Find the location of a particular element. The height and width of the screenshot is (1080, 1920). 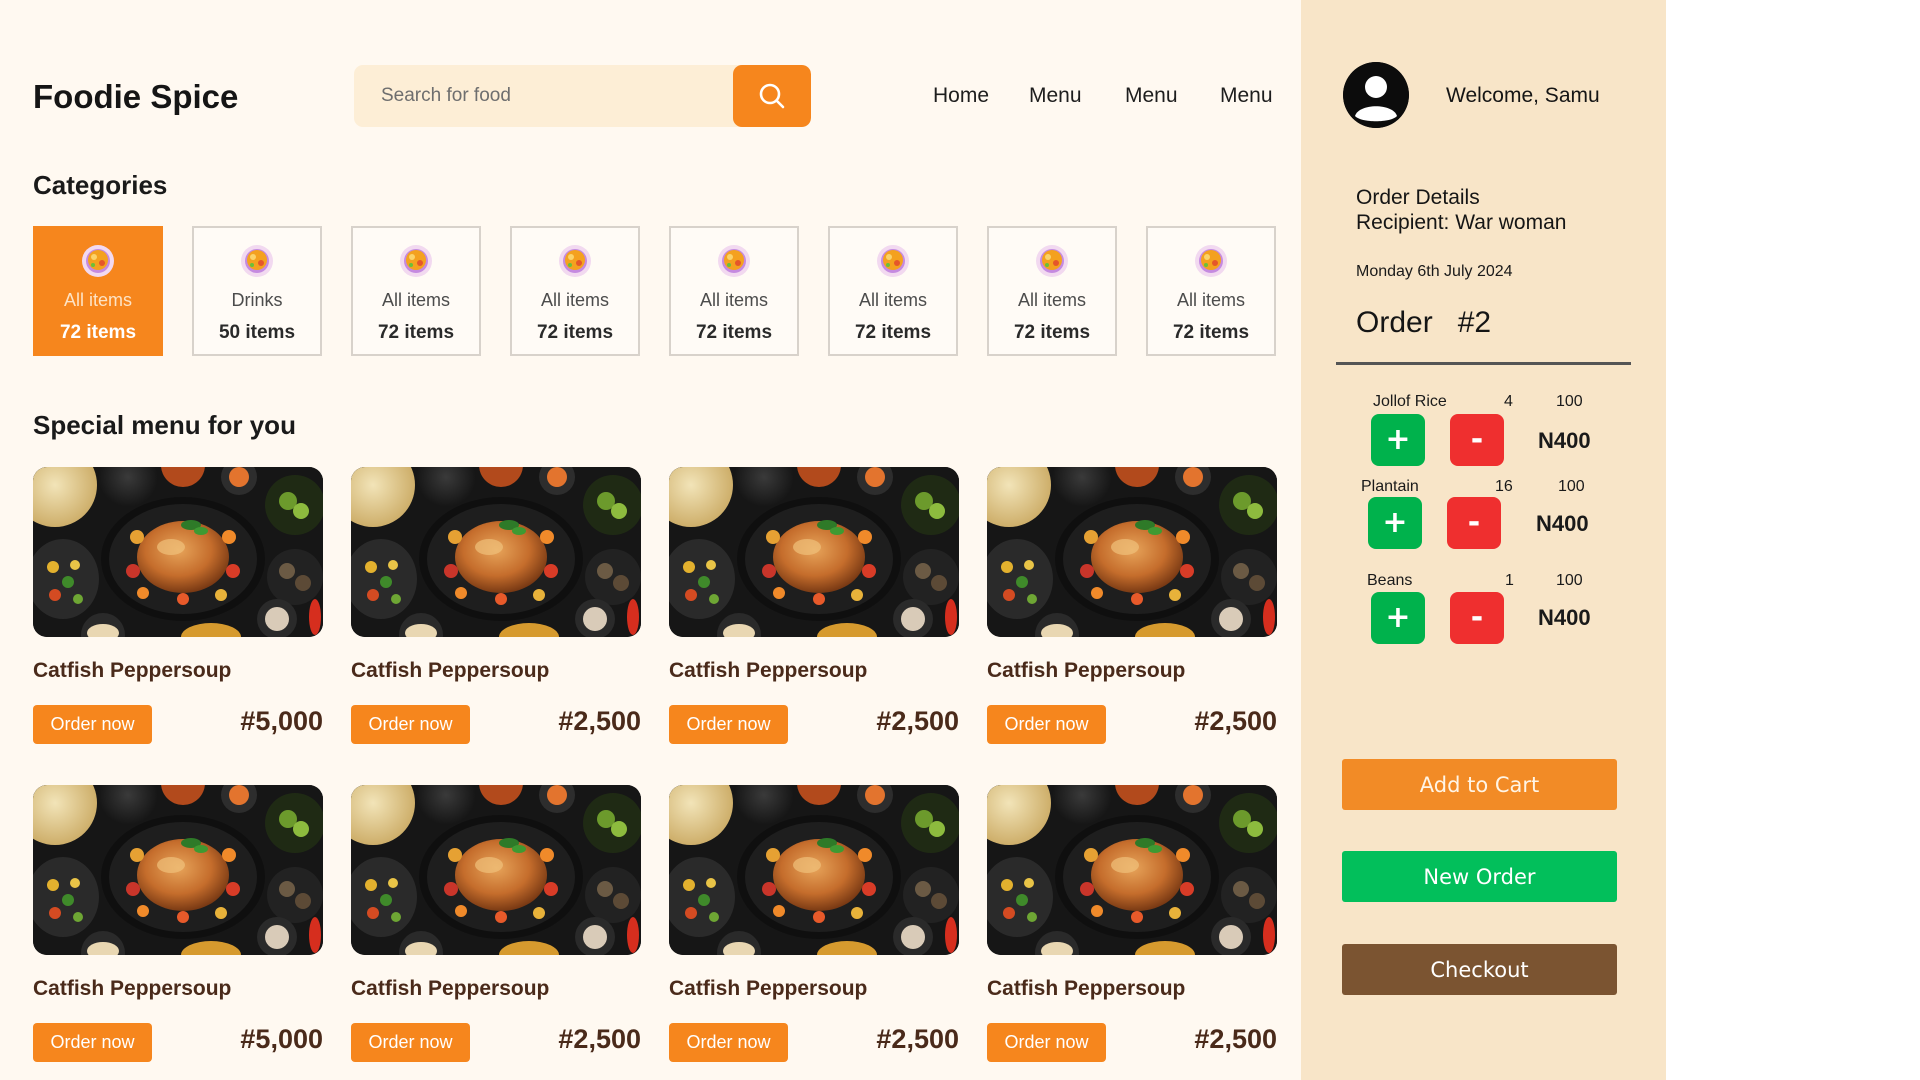

search-bar is located at coordinates (582, 96).